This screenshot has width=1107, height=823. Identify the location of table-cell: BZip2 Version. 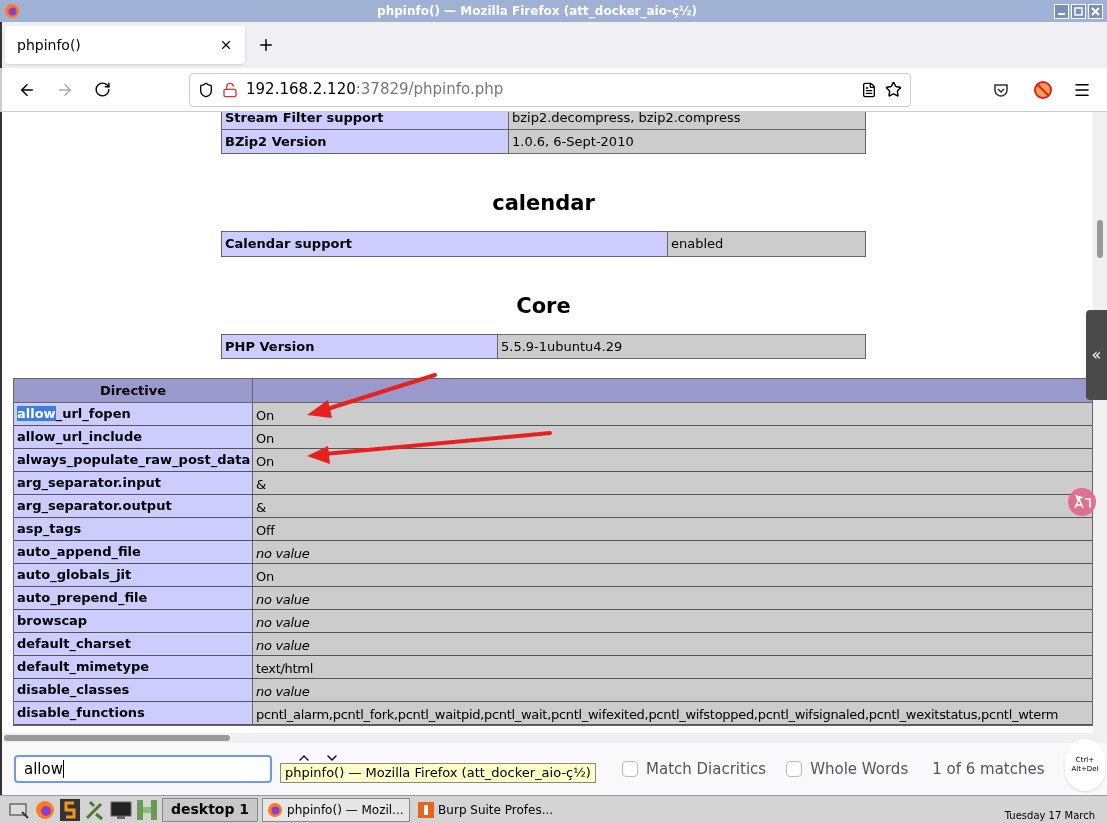
(365, 141).